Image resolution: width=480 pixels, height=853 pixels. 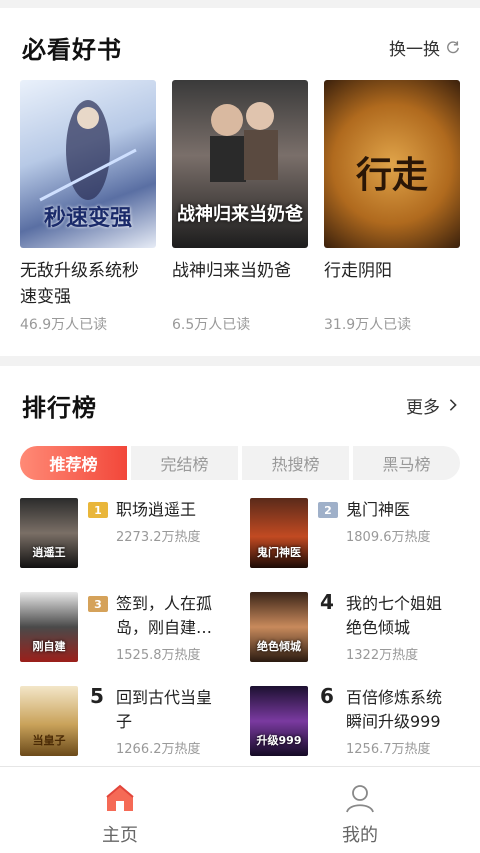 I want to click on rank-cover-title: 鬼门神医, so click(x=279, y=552).